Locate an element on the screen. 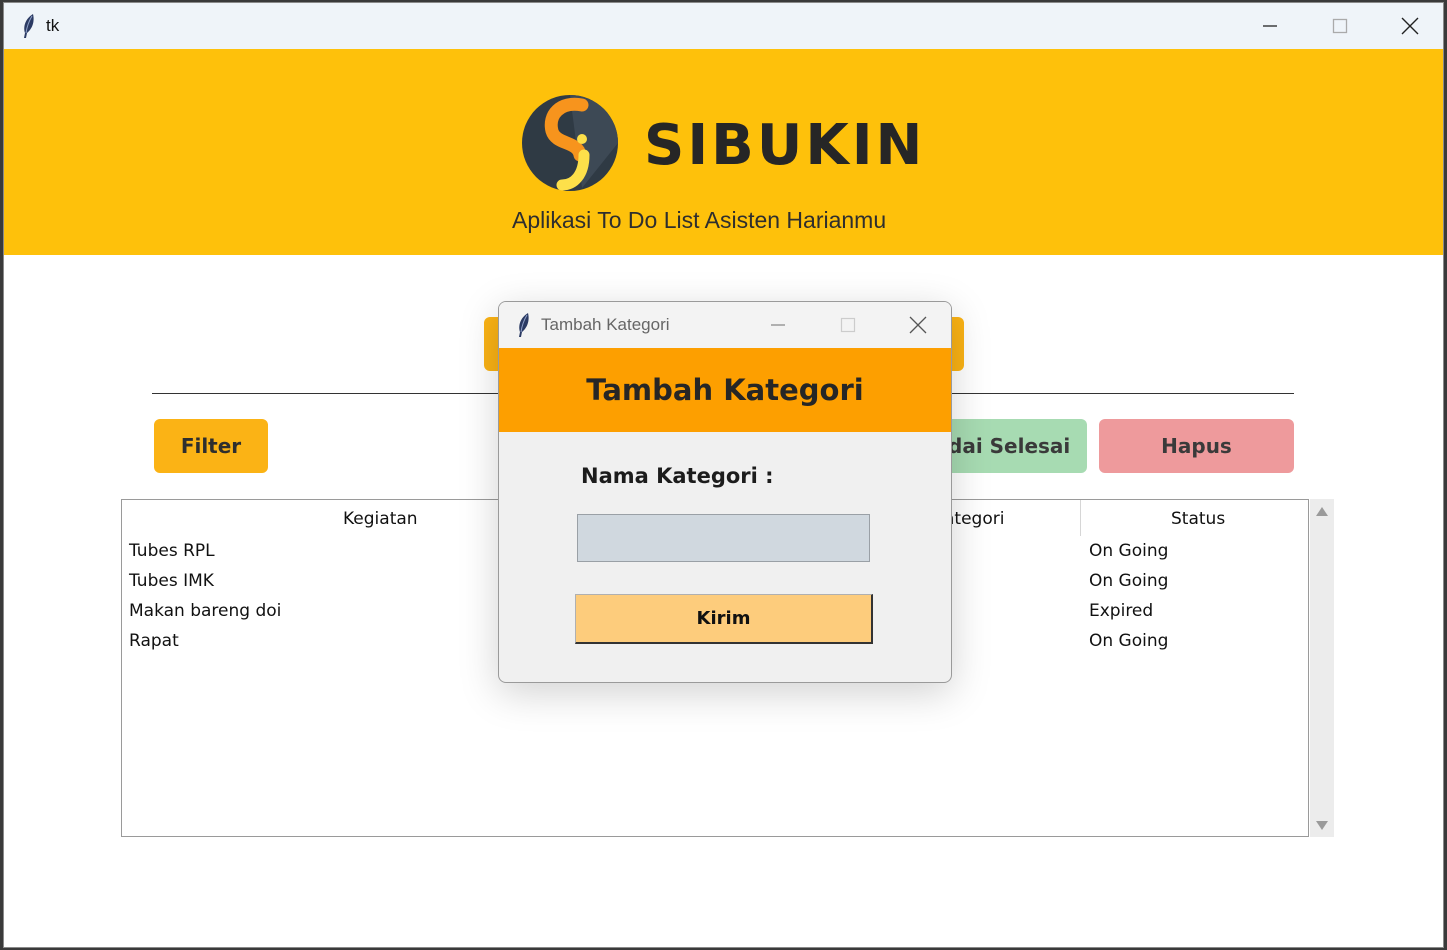 This screenshot has width=1447, height=950. dialog-close-button is located at coordinates (917, 325).